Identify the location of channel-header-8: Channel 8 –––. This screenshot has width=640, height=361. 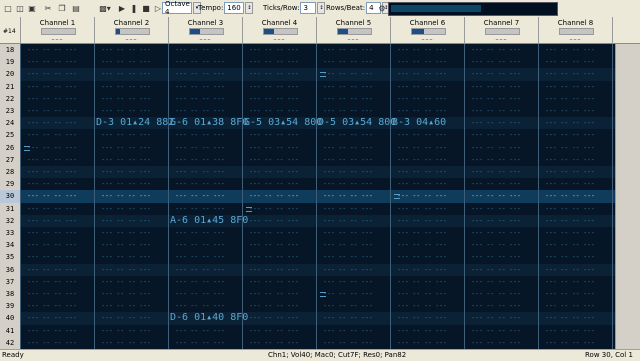
(576, 30).